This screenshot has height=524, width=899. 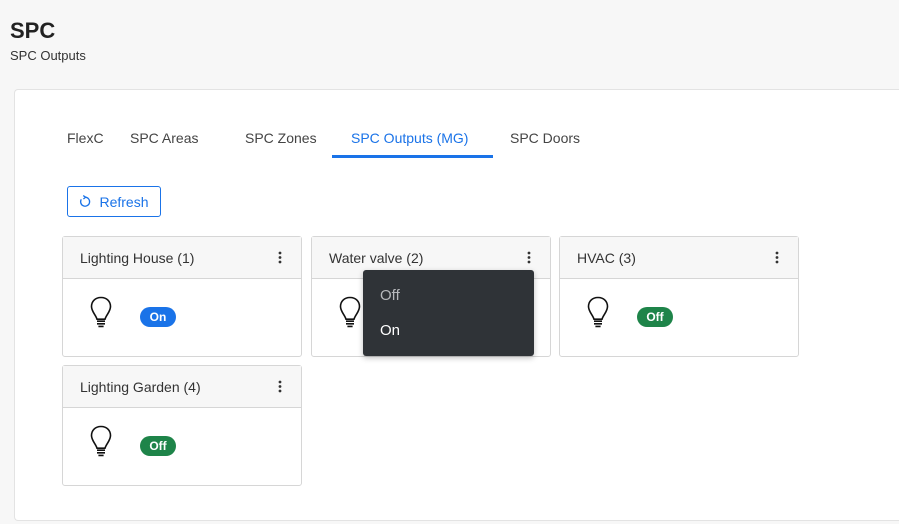 What do you see at coordinates (158, 317) in the screenshot?
I see `status-badge: On` at bounding box center [158, 317].